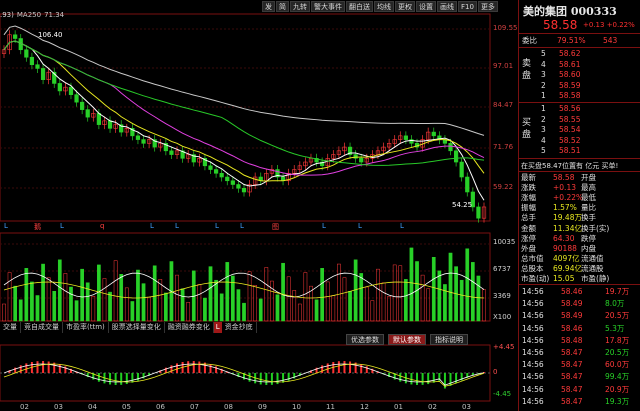 This screenshot has width=640, height=411. Describe the element at coordinates (567, 218) in the screenshot. I see `stat-value: 19.48万` at that location.